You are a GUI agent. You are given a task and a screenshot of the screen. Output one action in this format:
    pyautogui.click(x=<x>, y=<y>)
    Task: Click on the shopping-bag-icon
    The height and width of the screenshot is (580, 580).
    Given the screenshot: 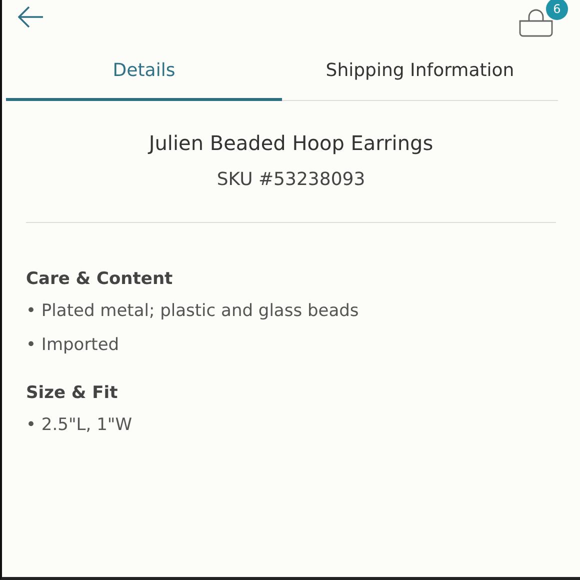 What is the action you would take?
    pyautogui.click(x=536, y=23)
    